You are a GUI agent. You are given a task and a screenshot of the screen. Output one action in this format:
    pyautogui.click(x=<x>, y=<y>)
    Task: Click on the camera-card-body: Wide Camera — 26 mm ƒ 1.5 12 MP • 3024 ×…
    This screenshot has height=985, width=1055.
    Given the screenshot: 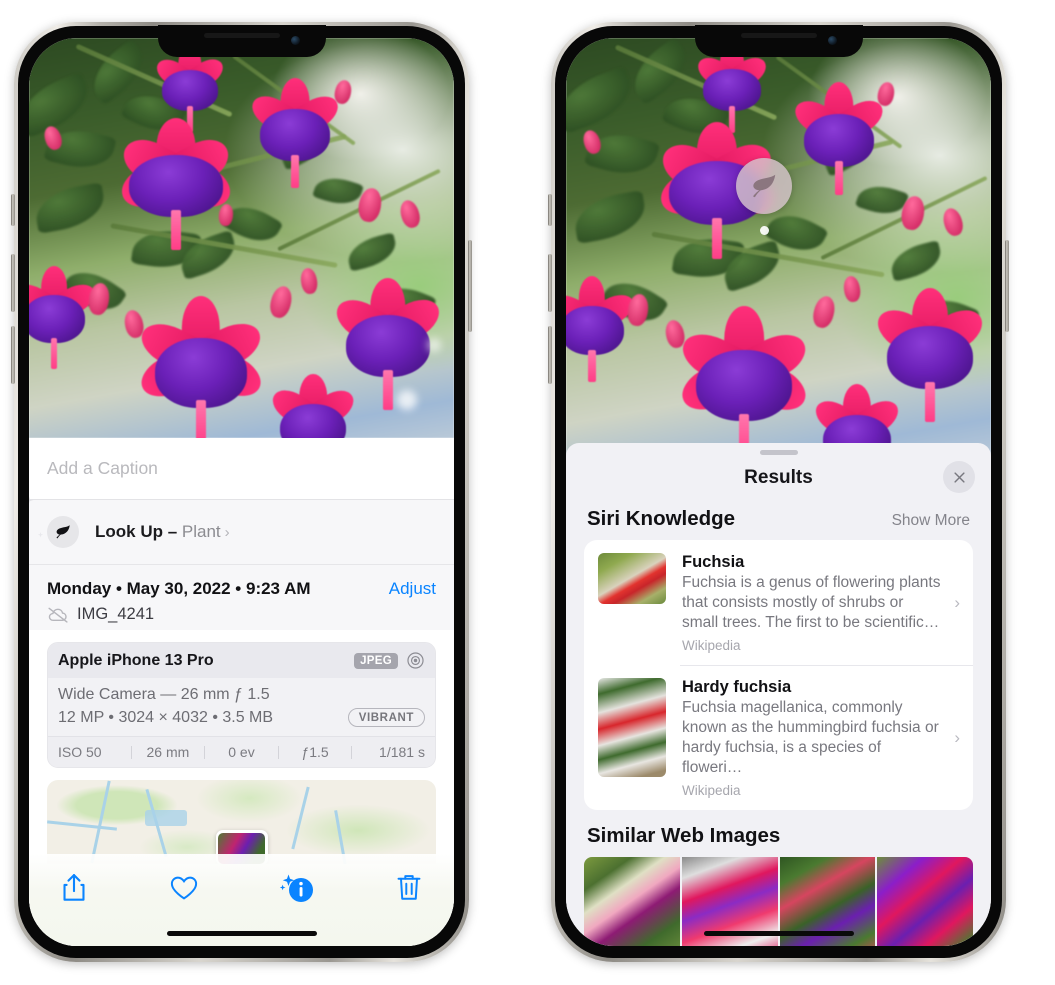 What is the action you would take?
    pyautogui.click(x=241, y=707)
    